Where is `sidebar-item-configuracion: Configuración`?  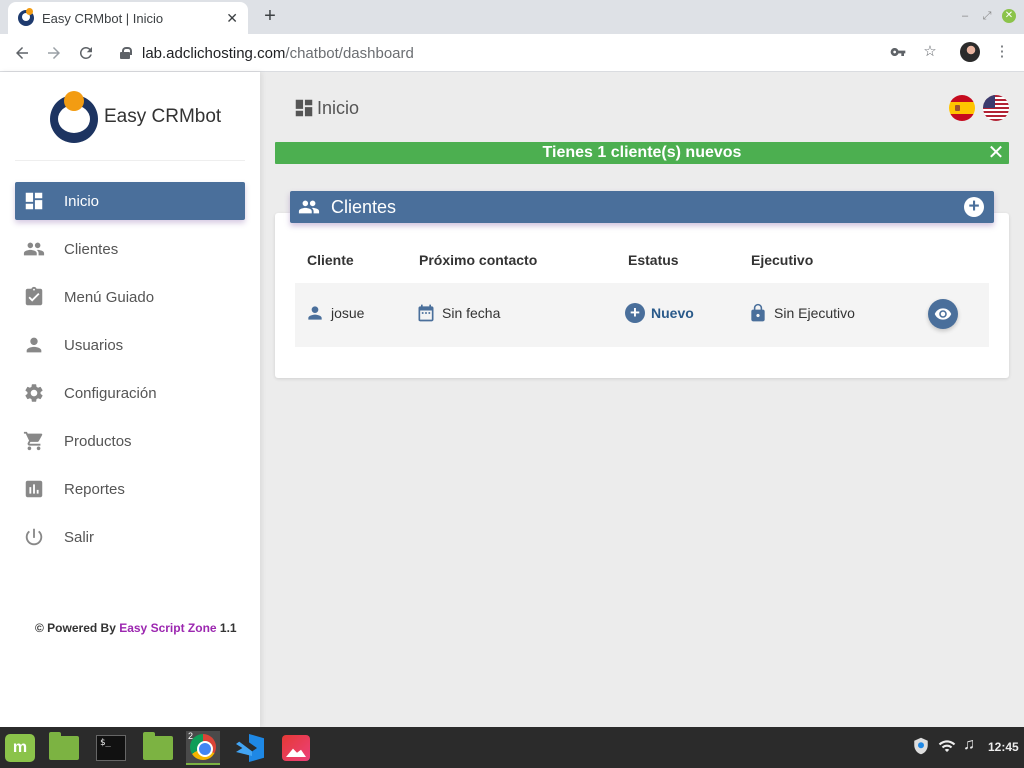 sidebar-item-configuracion: Configuración is located at coordinates (130, 393).